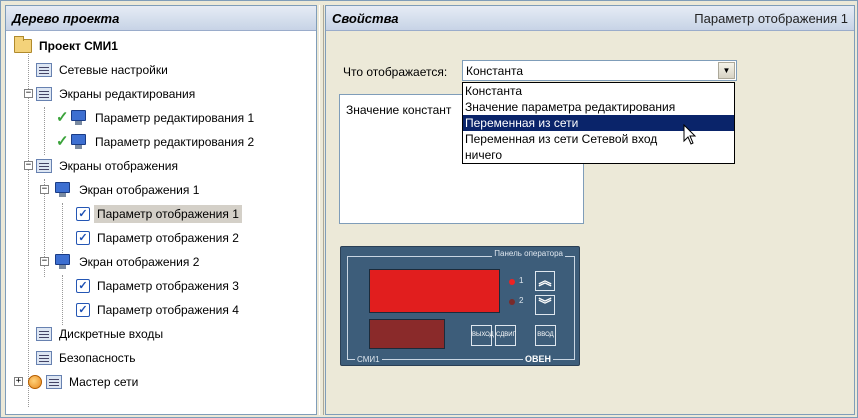  What do you see at coordinates (365, 18) in the screenshot?
I see `properties-title: Свойства` at bounding box center [365, 18].